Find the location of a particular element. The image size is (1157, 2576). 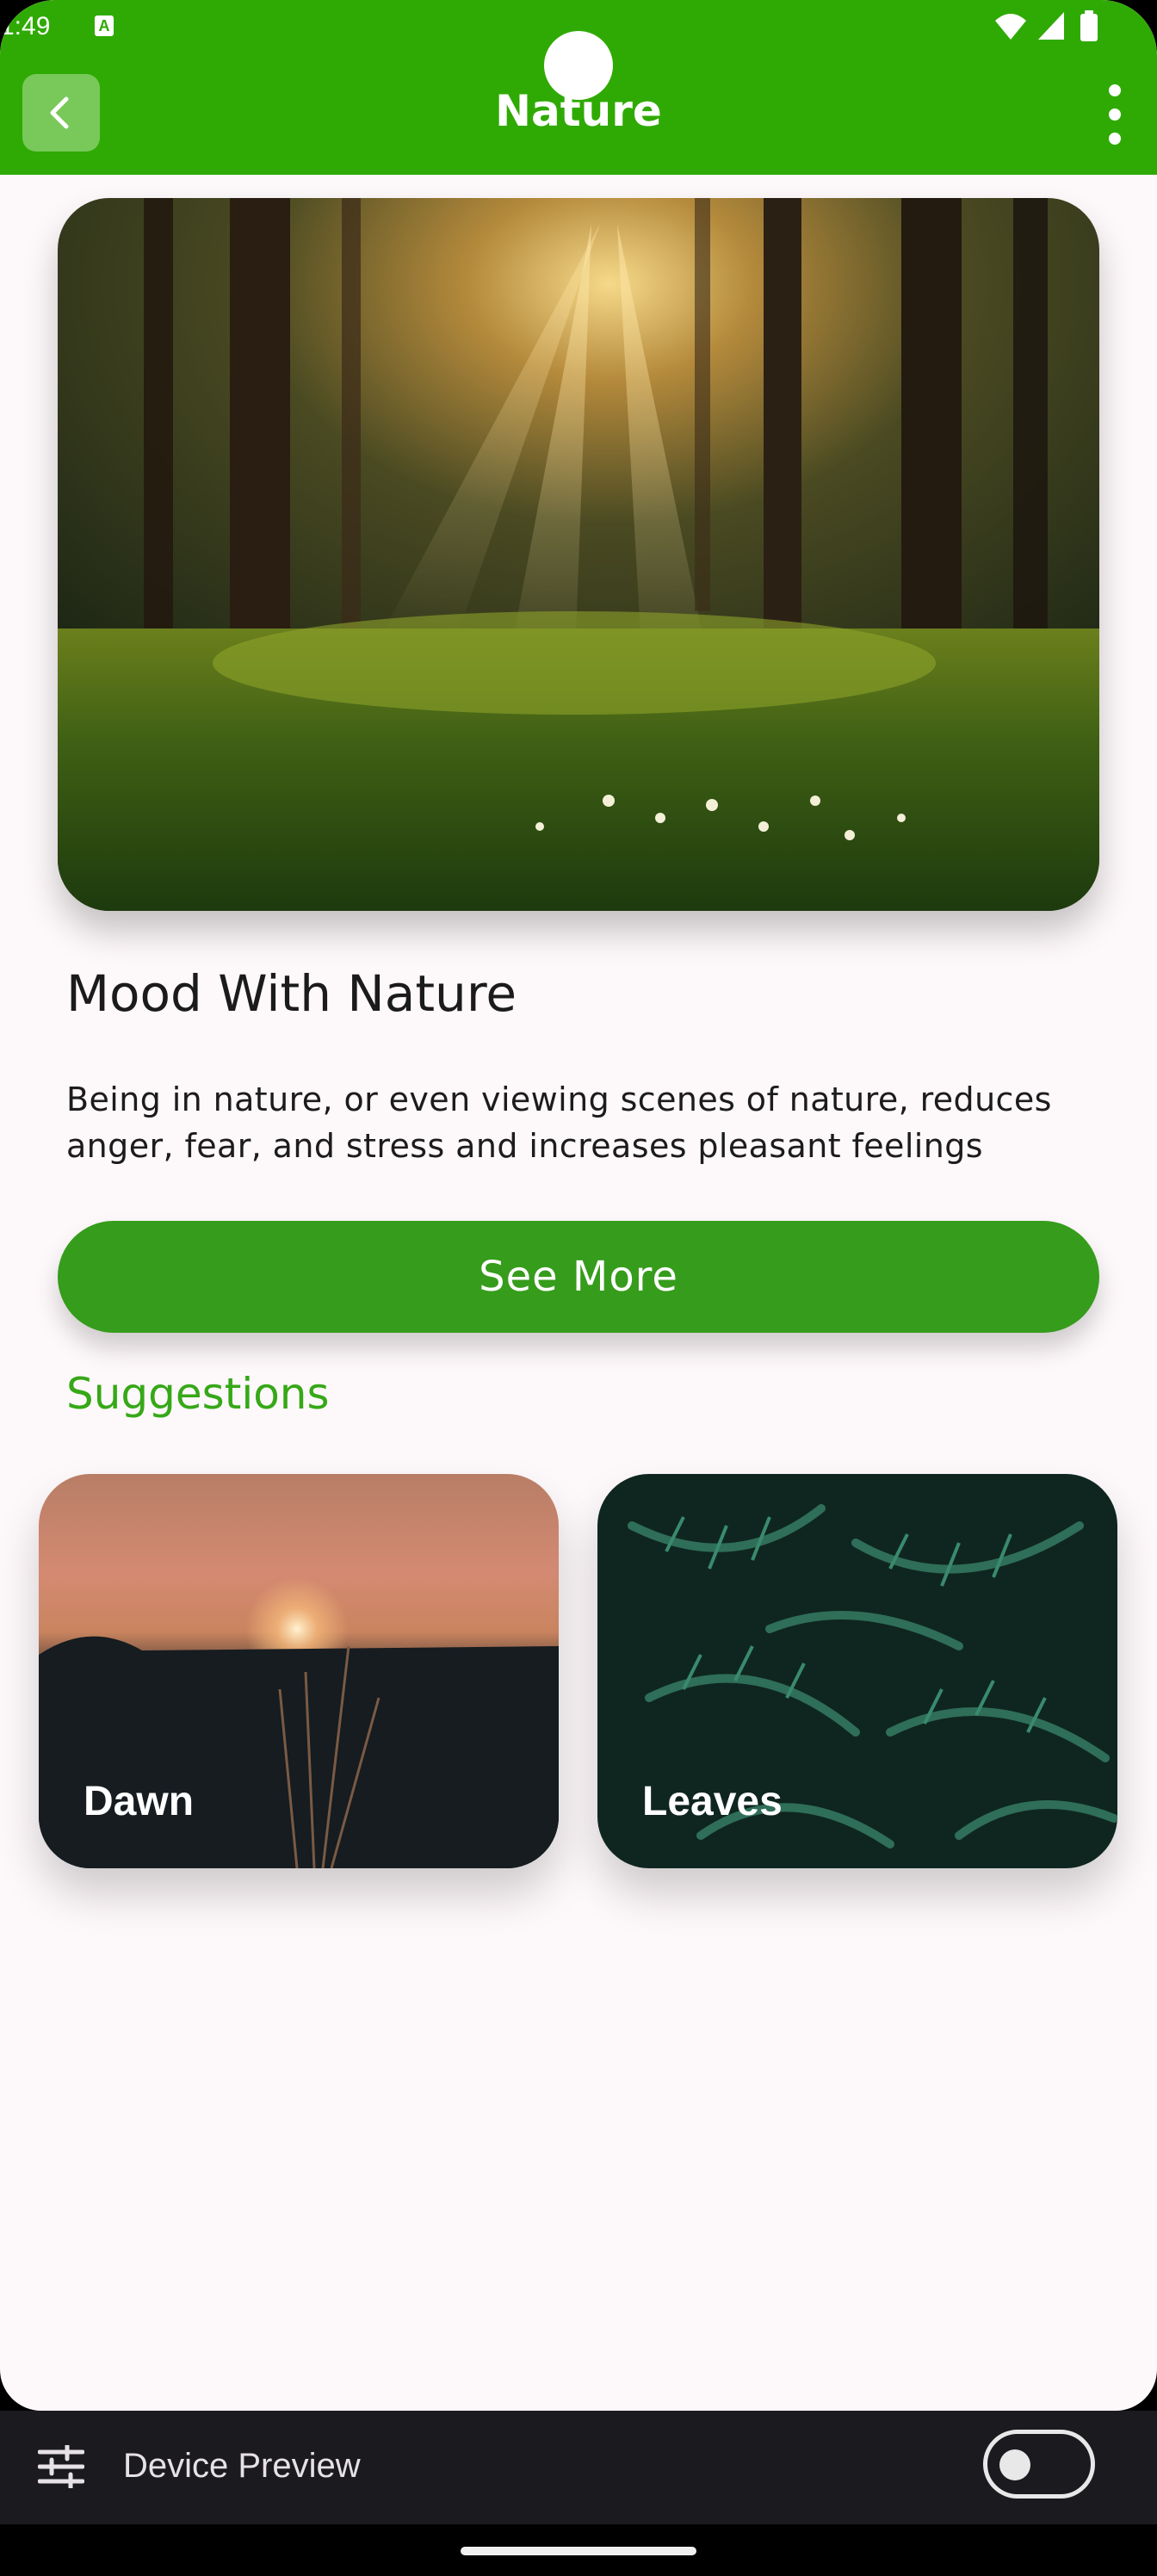

suggestion-label: Leaves is located at coordinates (712, 1801).